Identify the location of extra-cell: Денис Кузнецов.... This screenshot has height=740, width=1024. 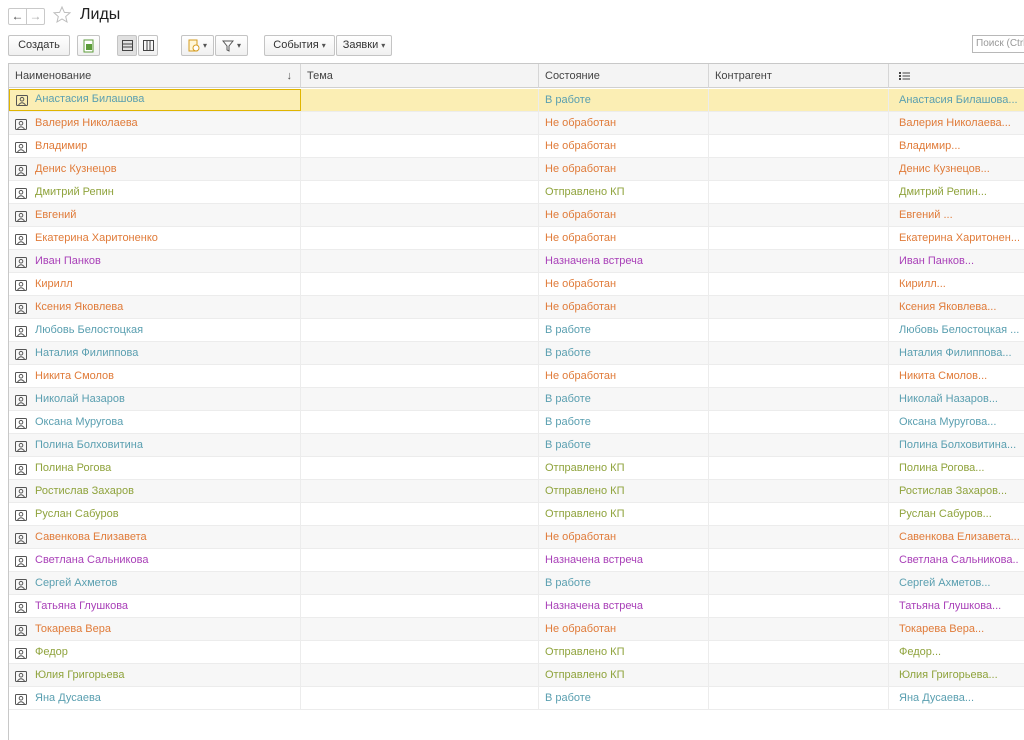
(954, 169).